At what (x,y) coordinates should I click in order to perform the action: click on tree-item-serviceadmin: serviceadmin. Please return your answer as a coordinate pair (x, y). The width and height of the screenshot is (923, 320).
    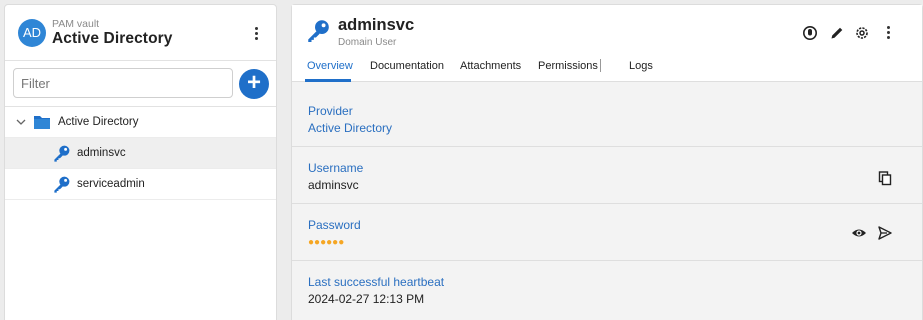
    Looking at the image, I should click on (140, 184).